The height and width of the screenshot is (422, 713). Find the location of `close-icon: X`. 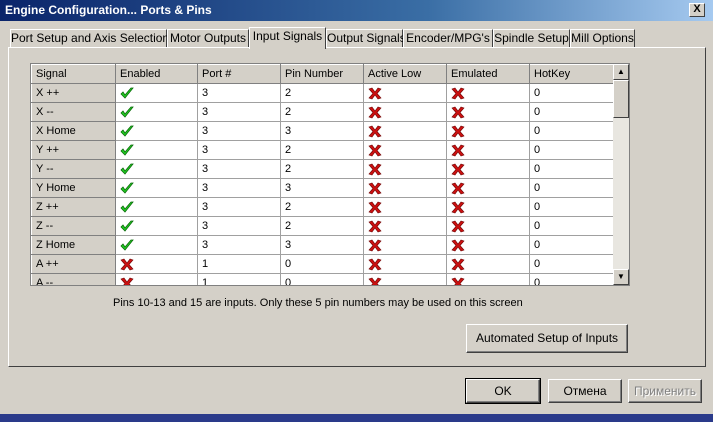

close-icon: X is located at coordinates (697, 10).